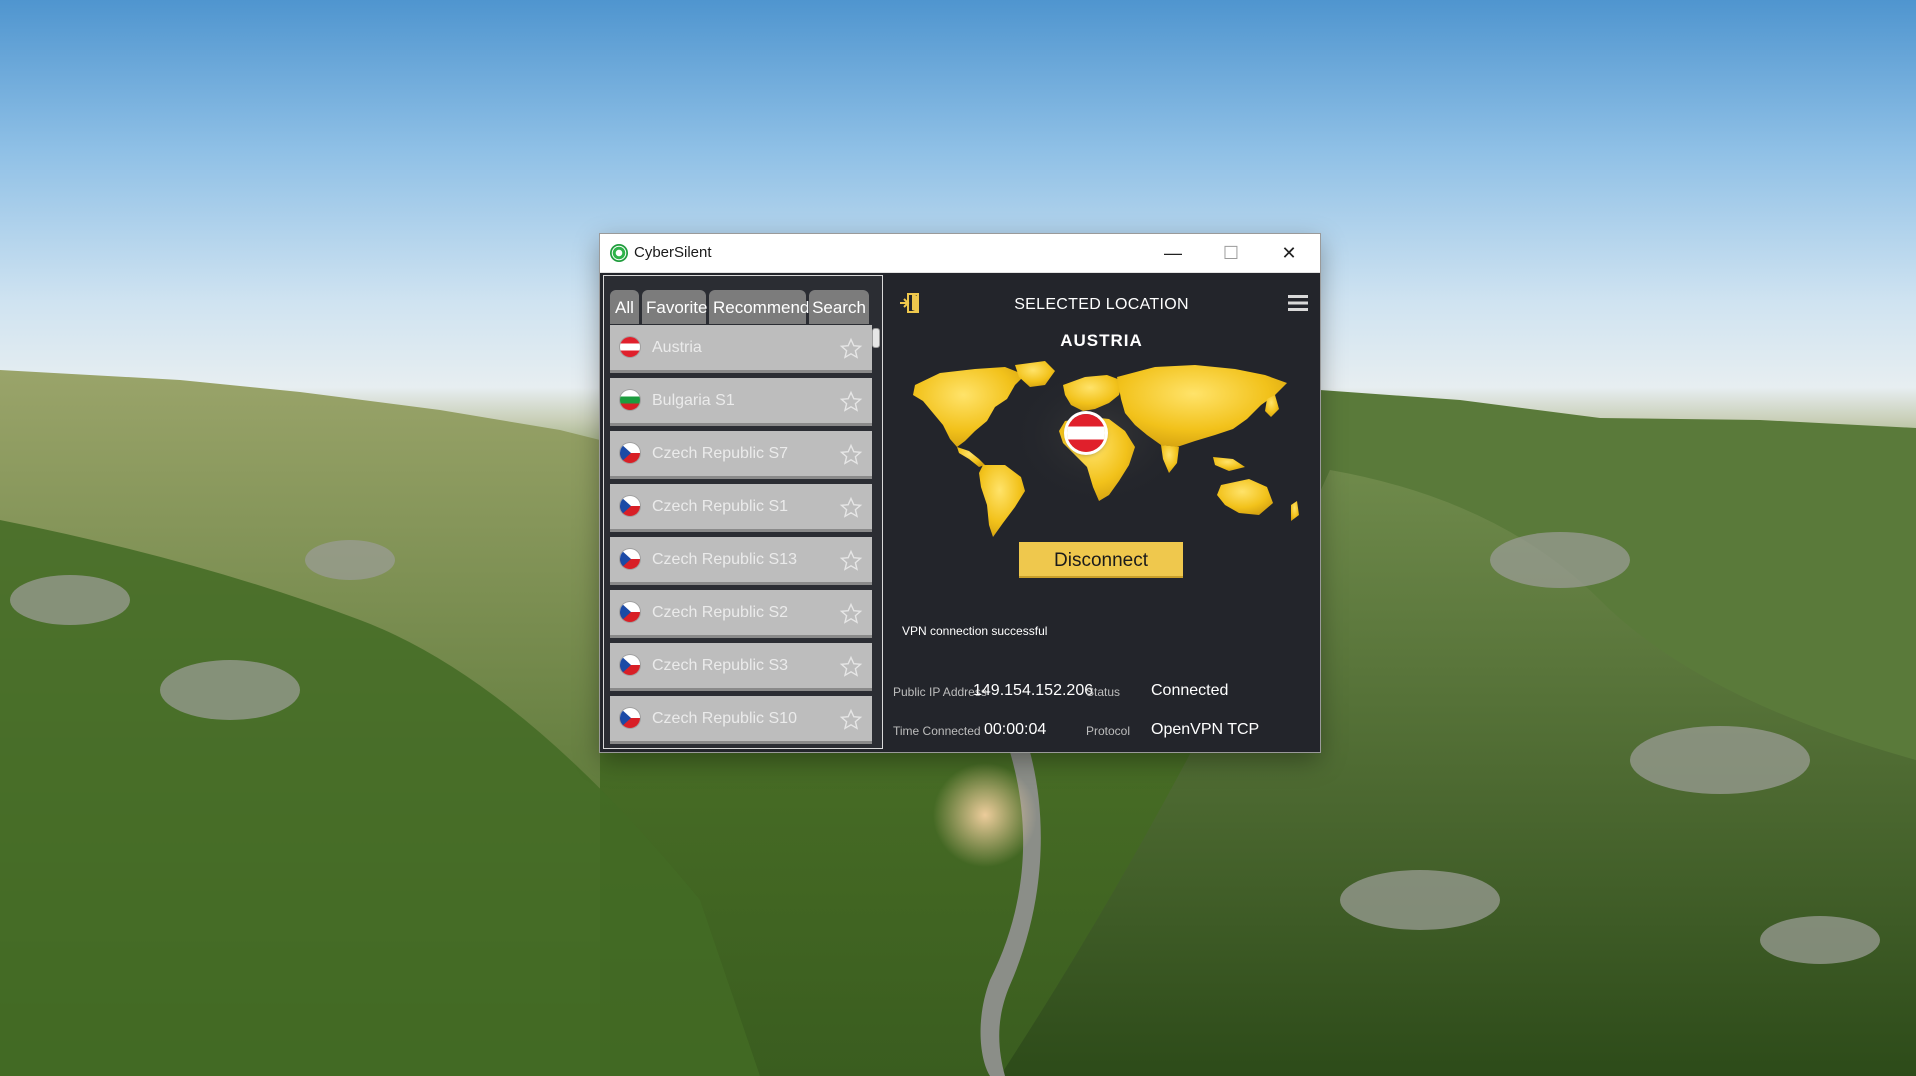 This screenshot has height=1076, width=1916. Describe the element at coordinates (720, 665) in the screenshot. I see `server-name: Czech Republic S3` at that location.